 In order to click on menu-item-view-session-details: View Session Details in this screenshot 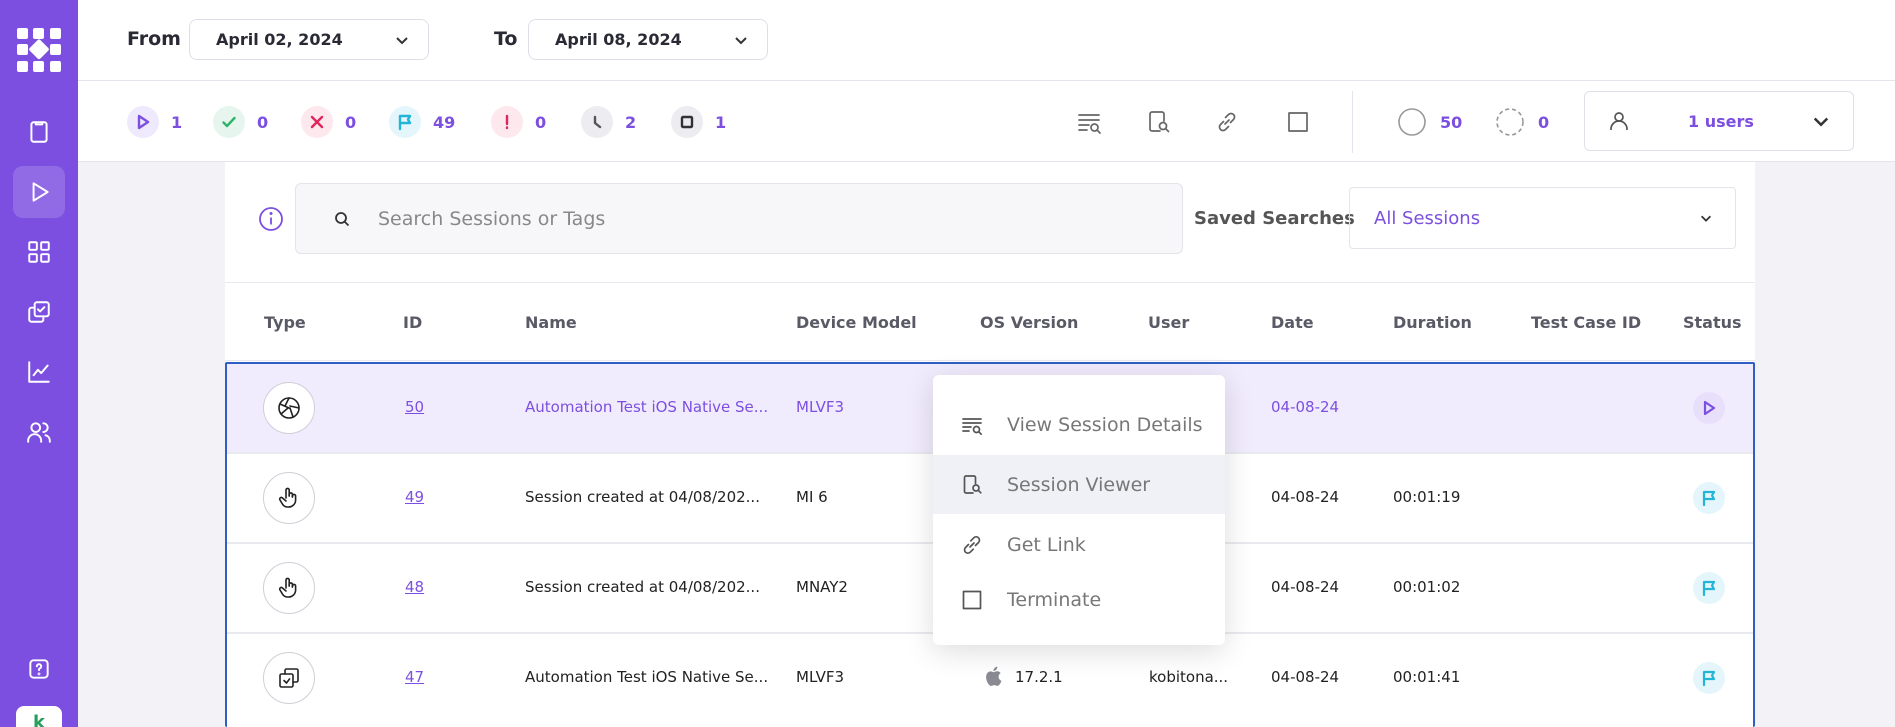, I will do `click(1079, 424)`.